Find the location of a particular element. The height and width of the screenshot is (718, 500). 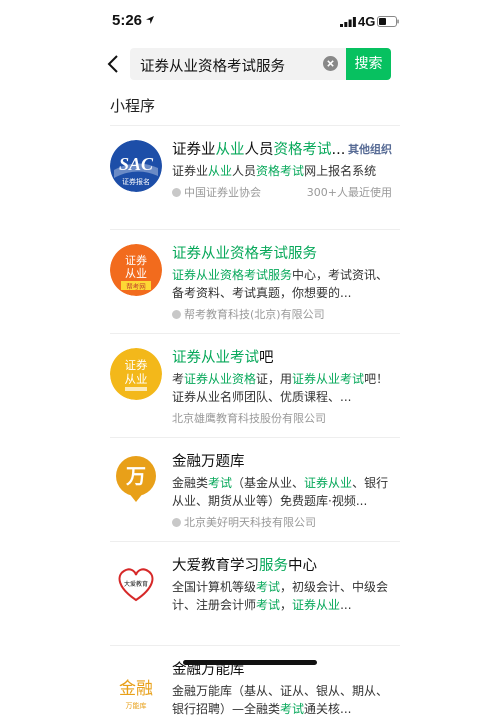

org-name: 中国证券业协会 is located at coordinates (222, 192).